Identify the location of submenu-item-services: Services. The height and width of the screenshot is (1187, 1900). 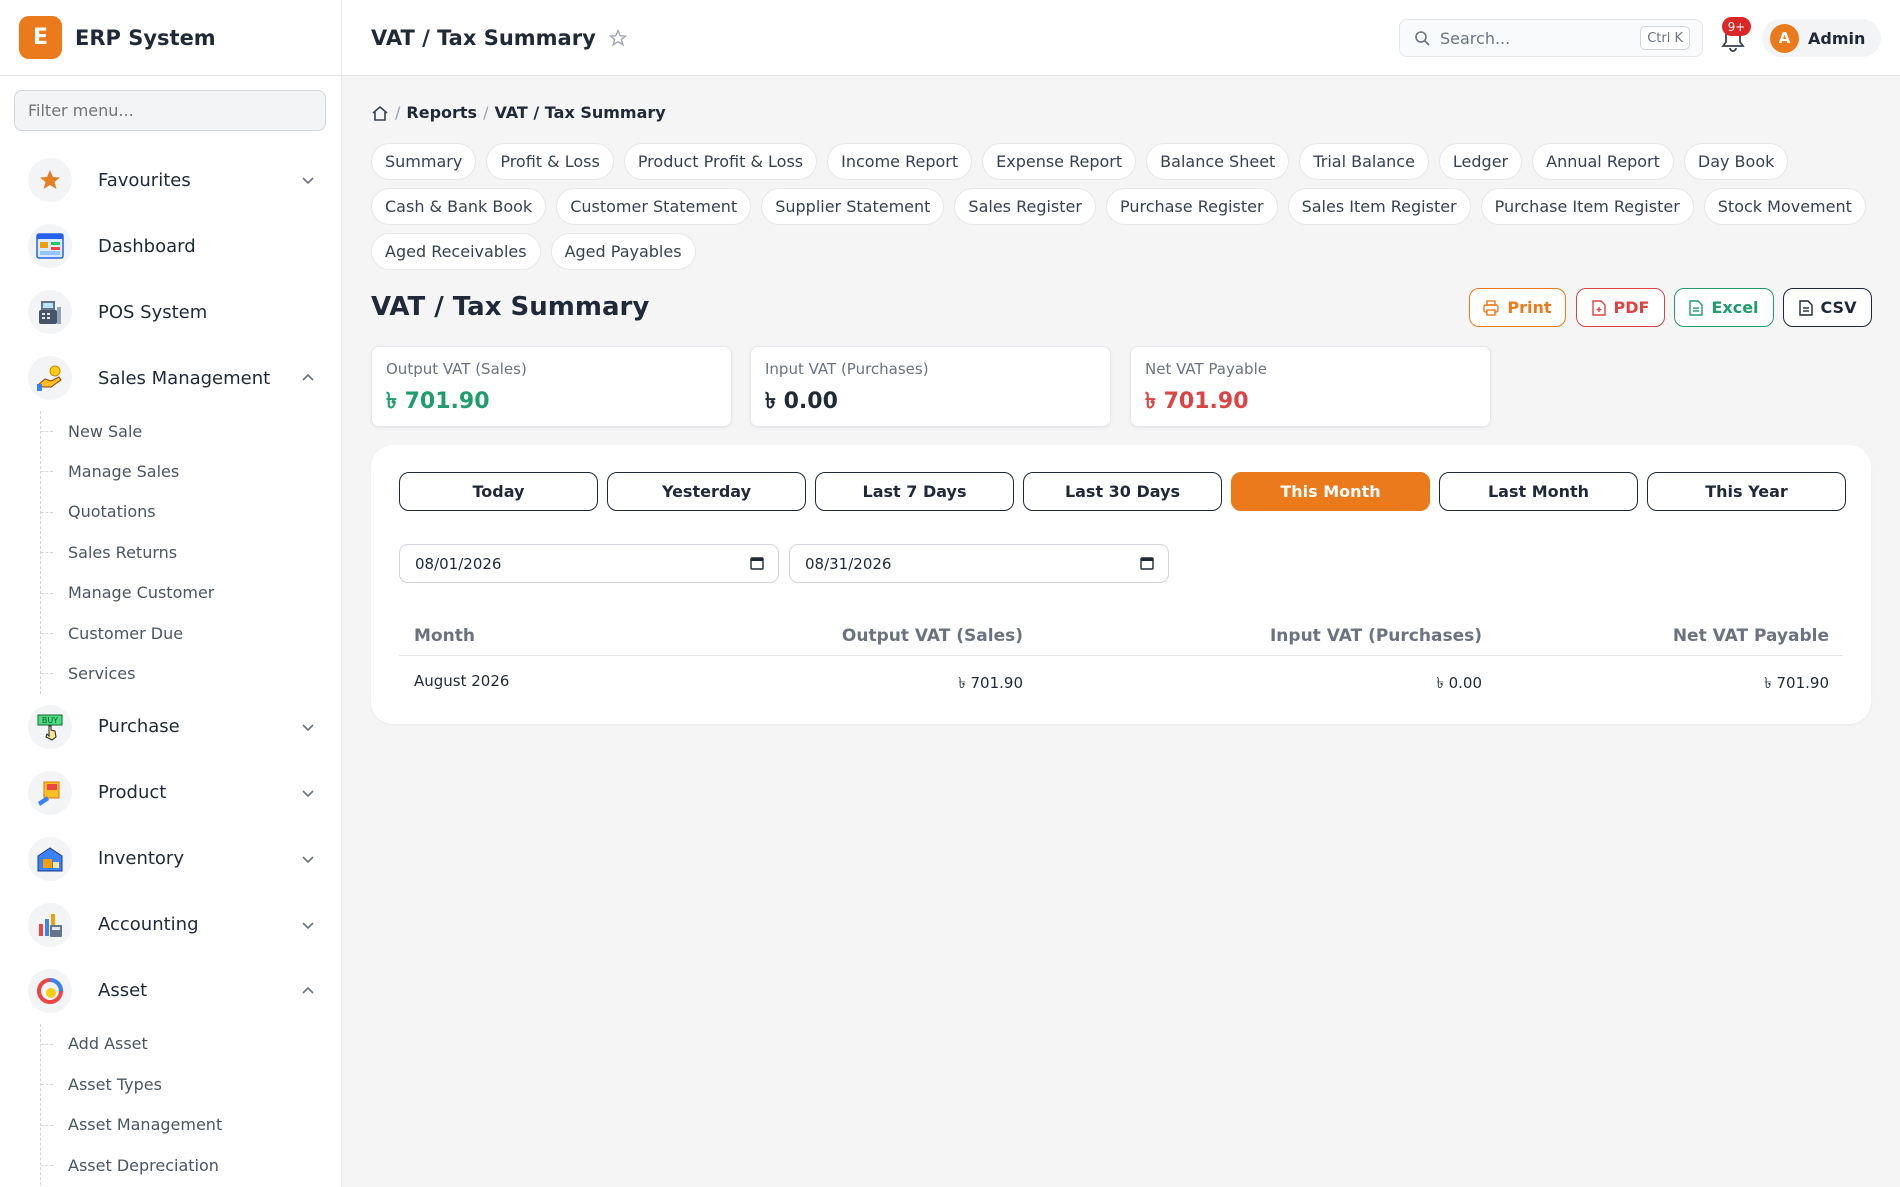
(191, 673).